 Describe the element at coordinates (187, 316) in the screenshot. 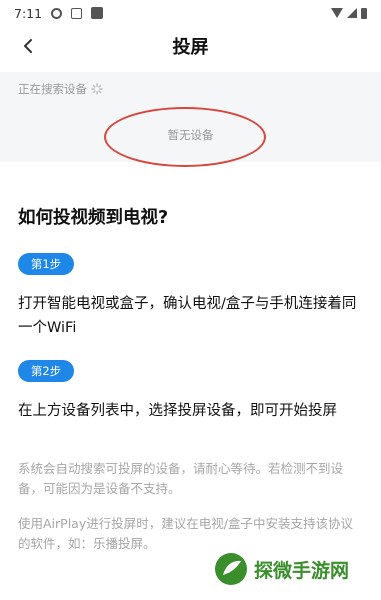

I see `step-1-text: 打开智能电视或盒子，确认电视/盒子与手机连接着同一个WiFi` at that location.